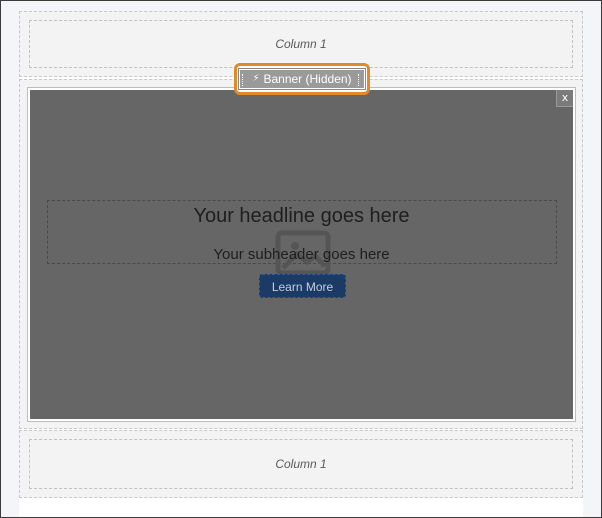 The width and height of the screenshot is (602, 518). What do you see at coordinates (243, 80) in the screenshot?
I see `drag-handle-left` at bounding box center [243, 80].